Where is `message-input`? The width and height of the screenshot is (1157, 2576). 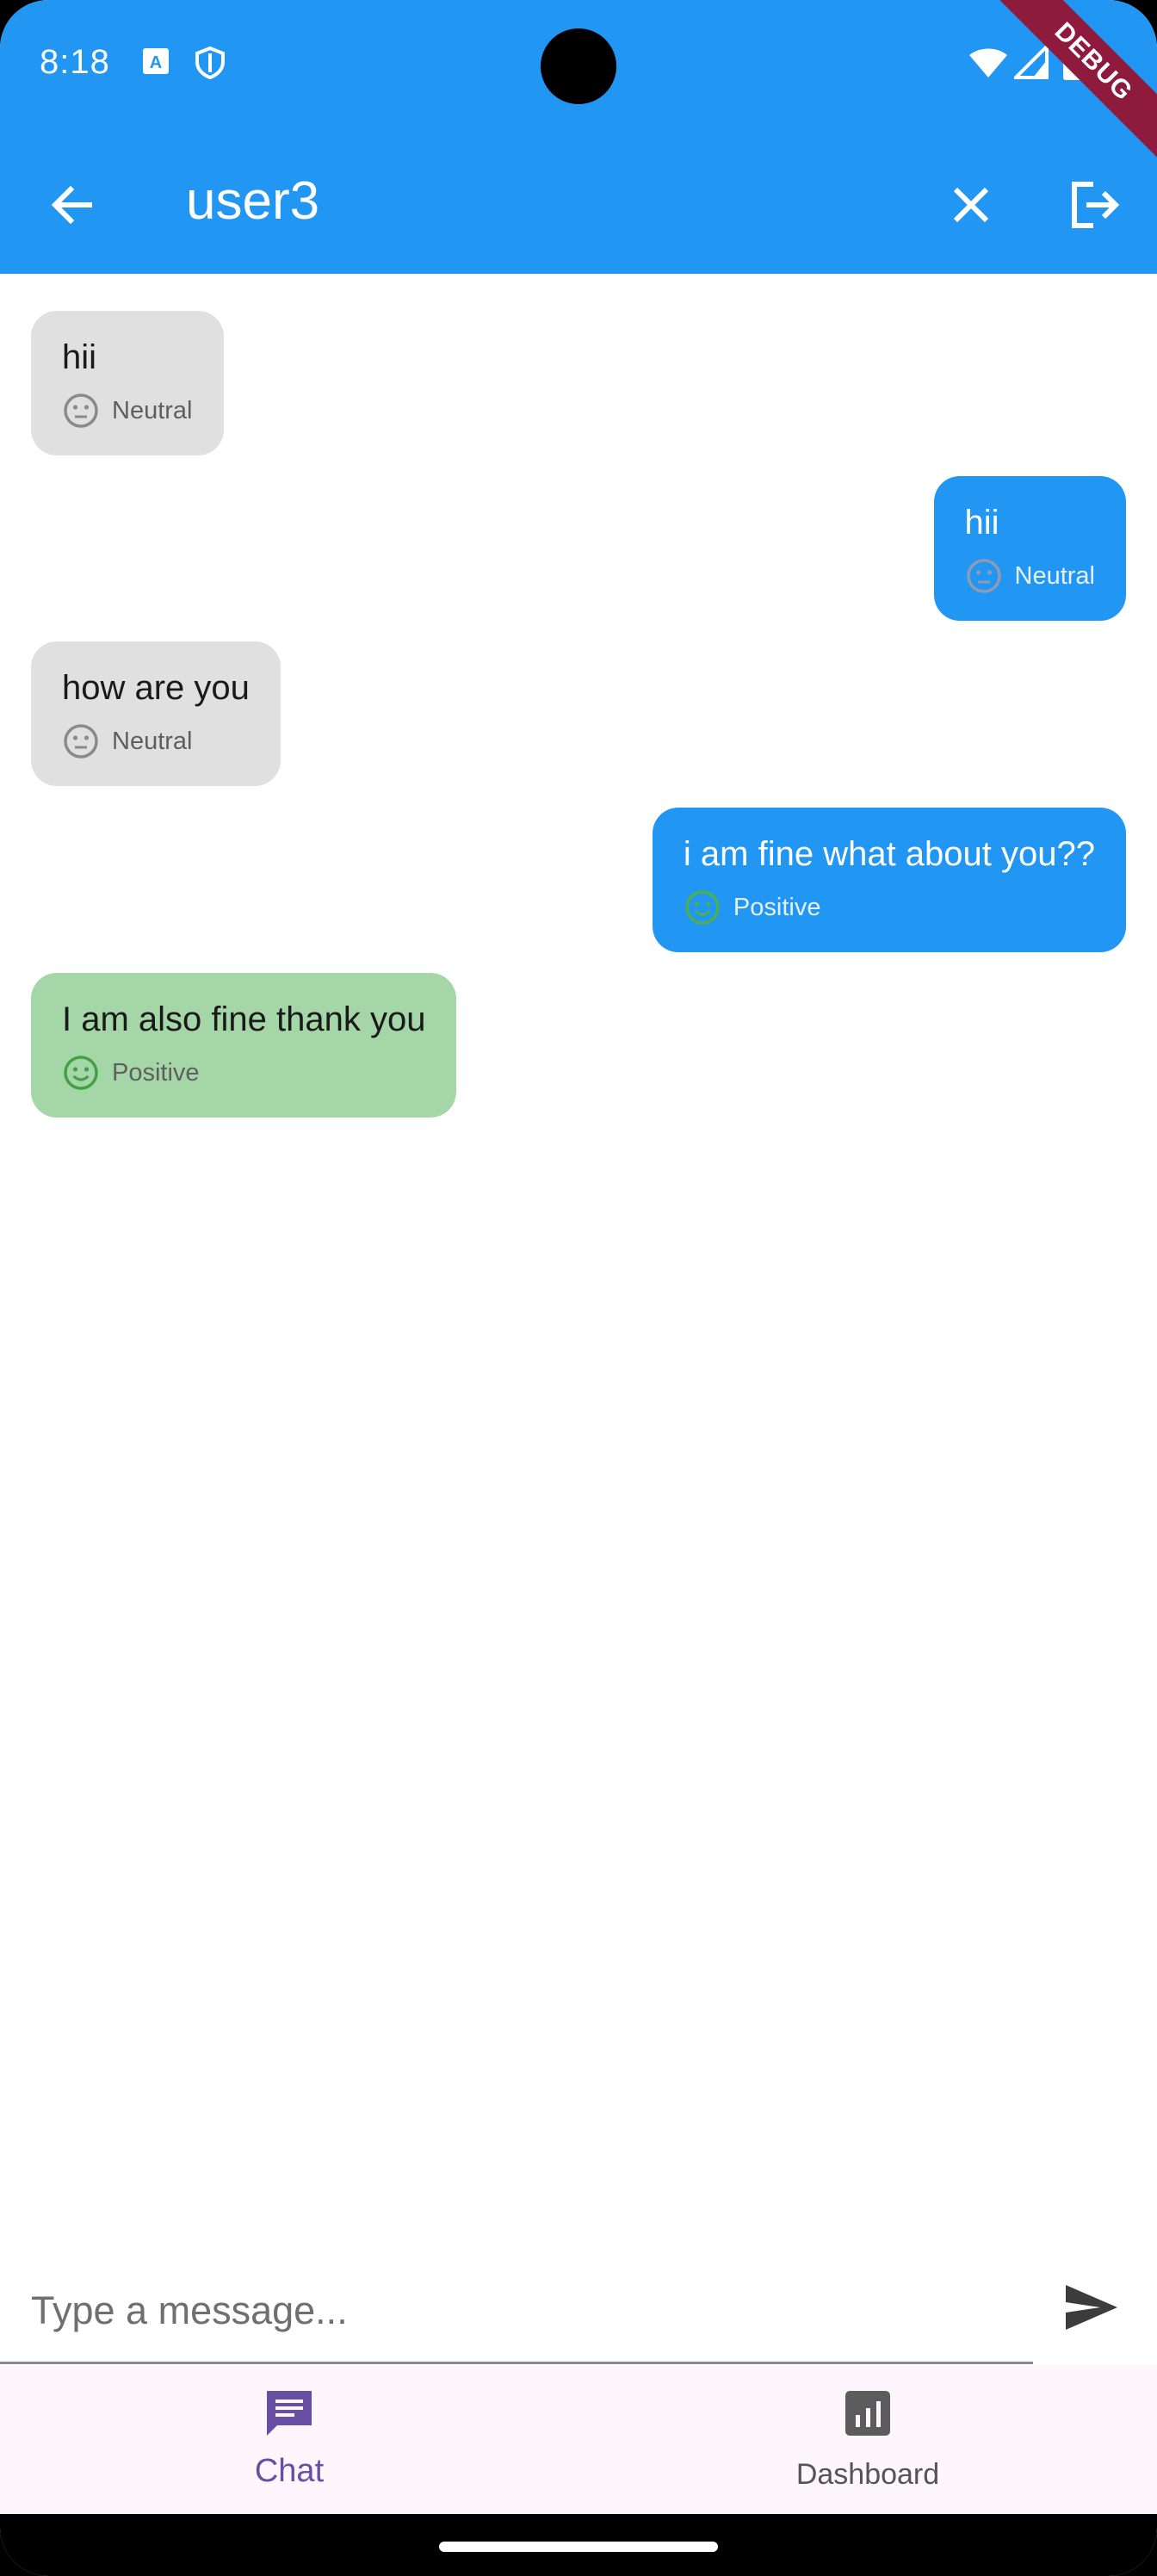 message-input is located at coordinates (531, 2311).